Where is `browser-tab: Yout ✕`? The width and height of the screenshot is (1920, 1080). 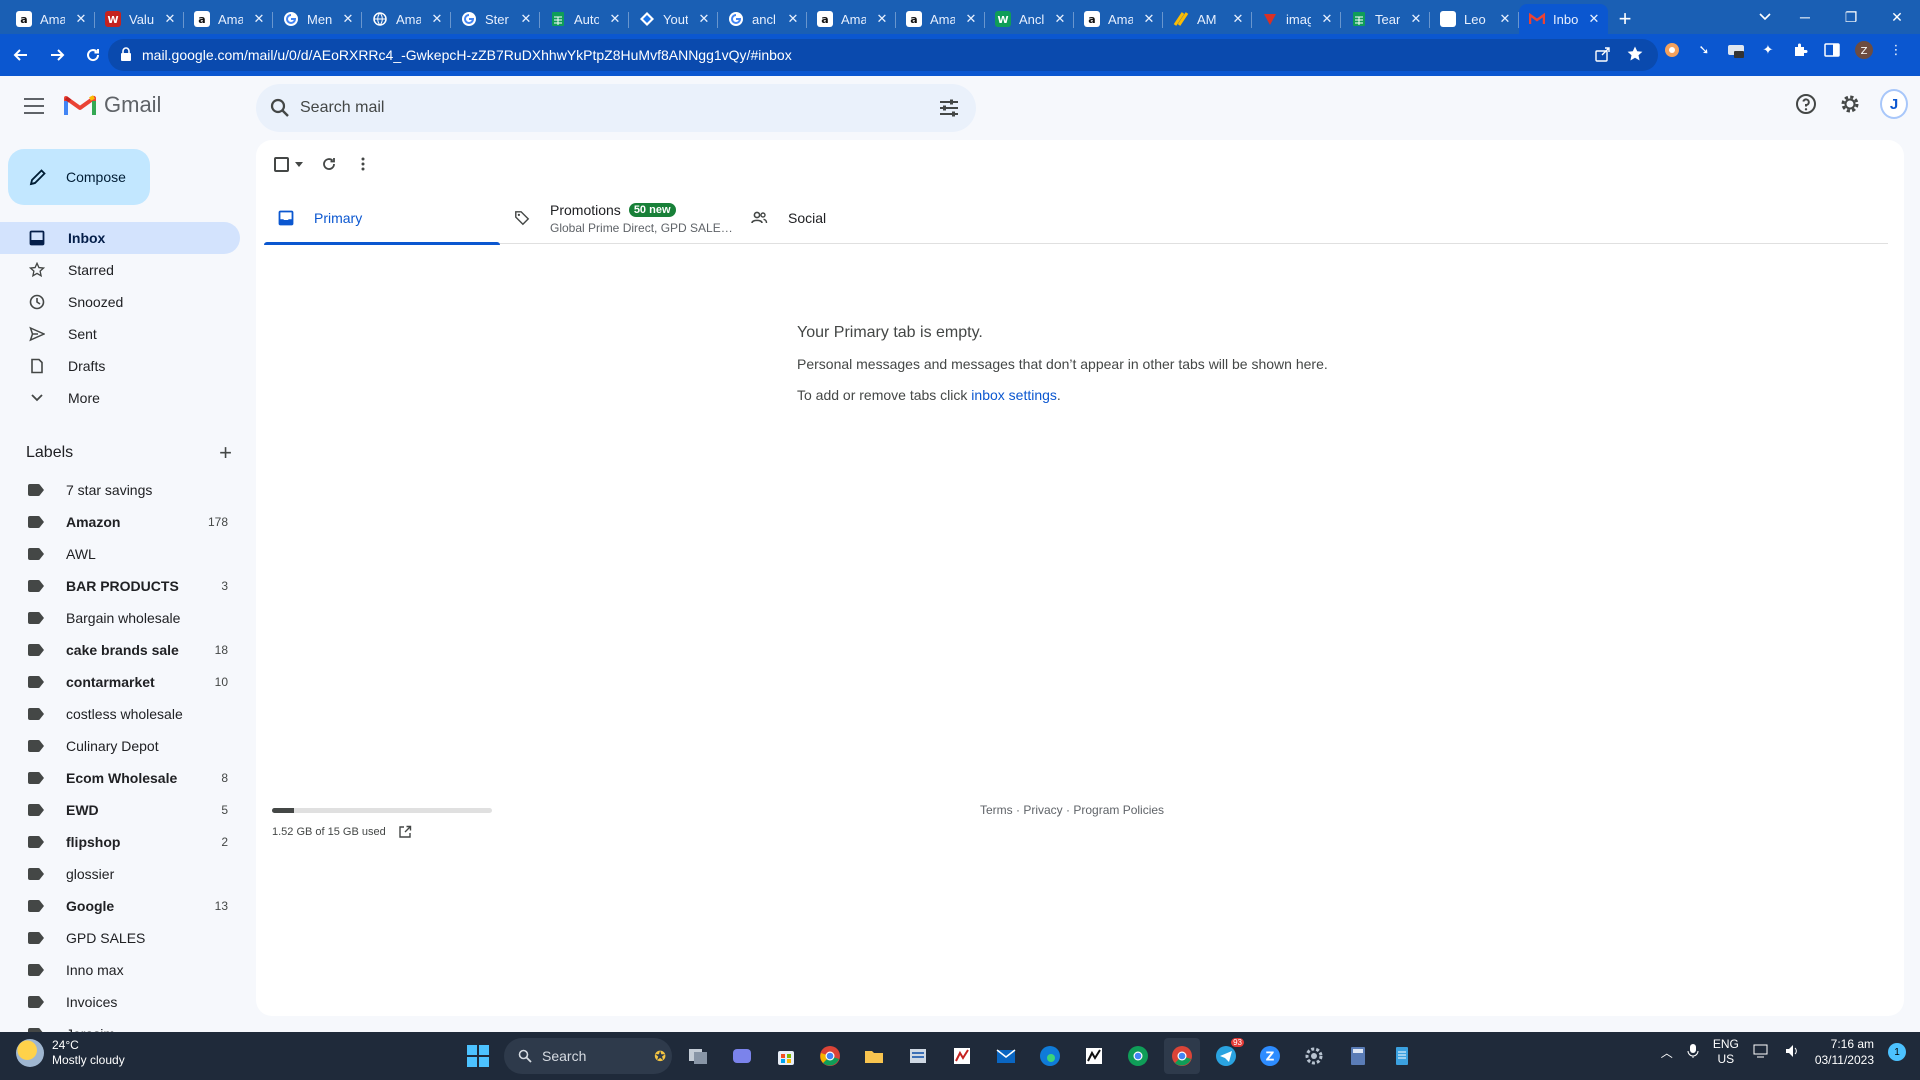 browser-tab: Yout ✕ is located at coordinates (673, 19).